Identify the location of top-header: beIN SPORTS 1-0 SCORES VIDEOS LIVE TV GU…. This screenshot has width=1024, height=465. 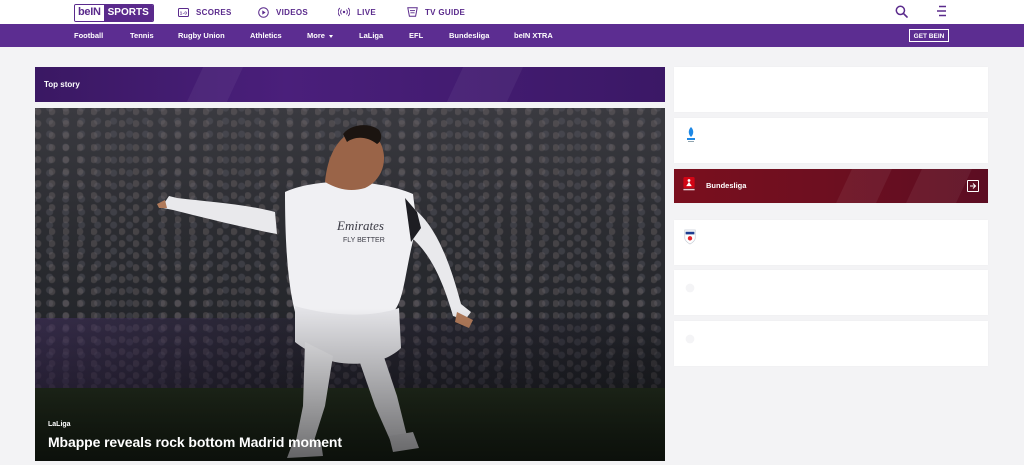
(512, 12).